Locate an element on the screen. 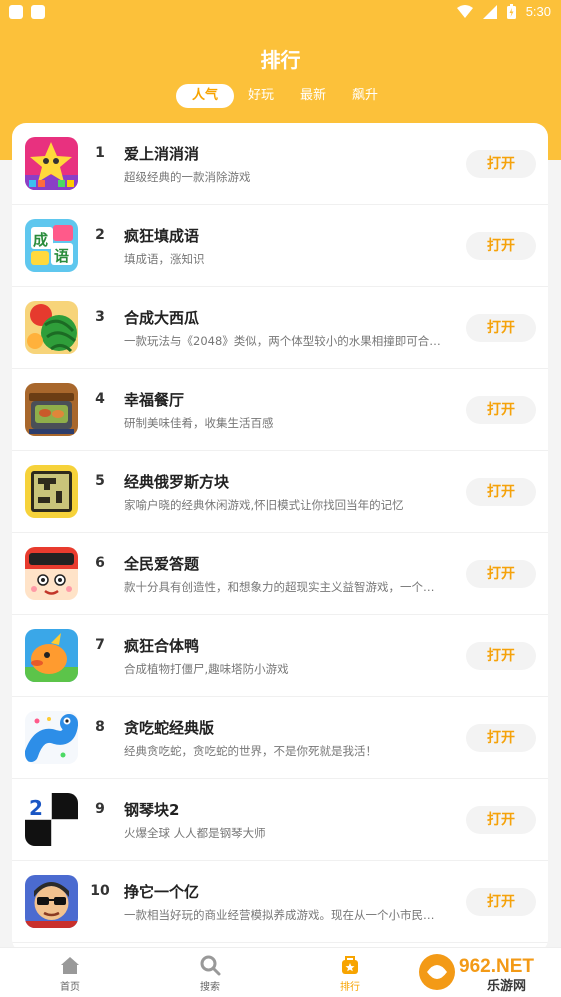 The height and width of the screenshot is (997, 561). tab-rising: 飙升 is located at coordinates (365, 96).